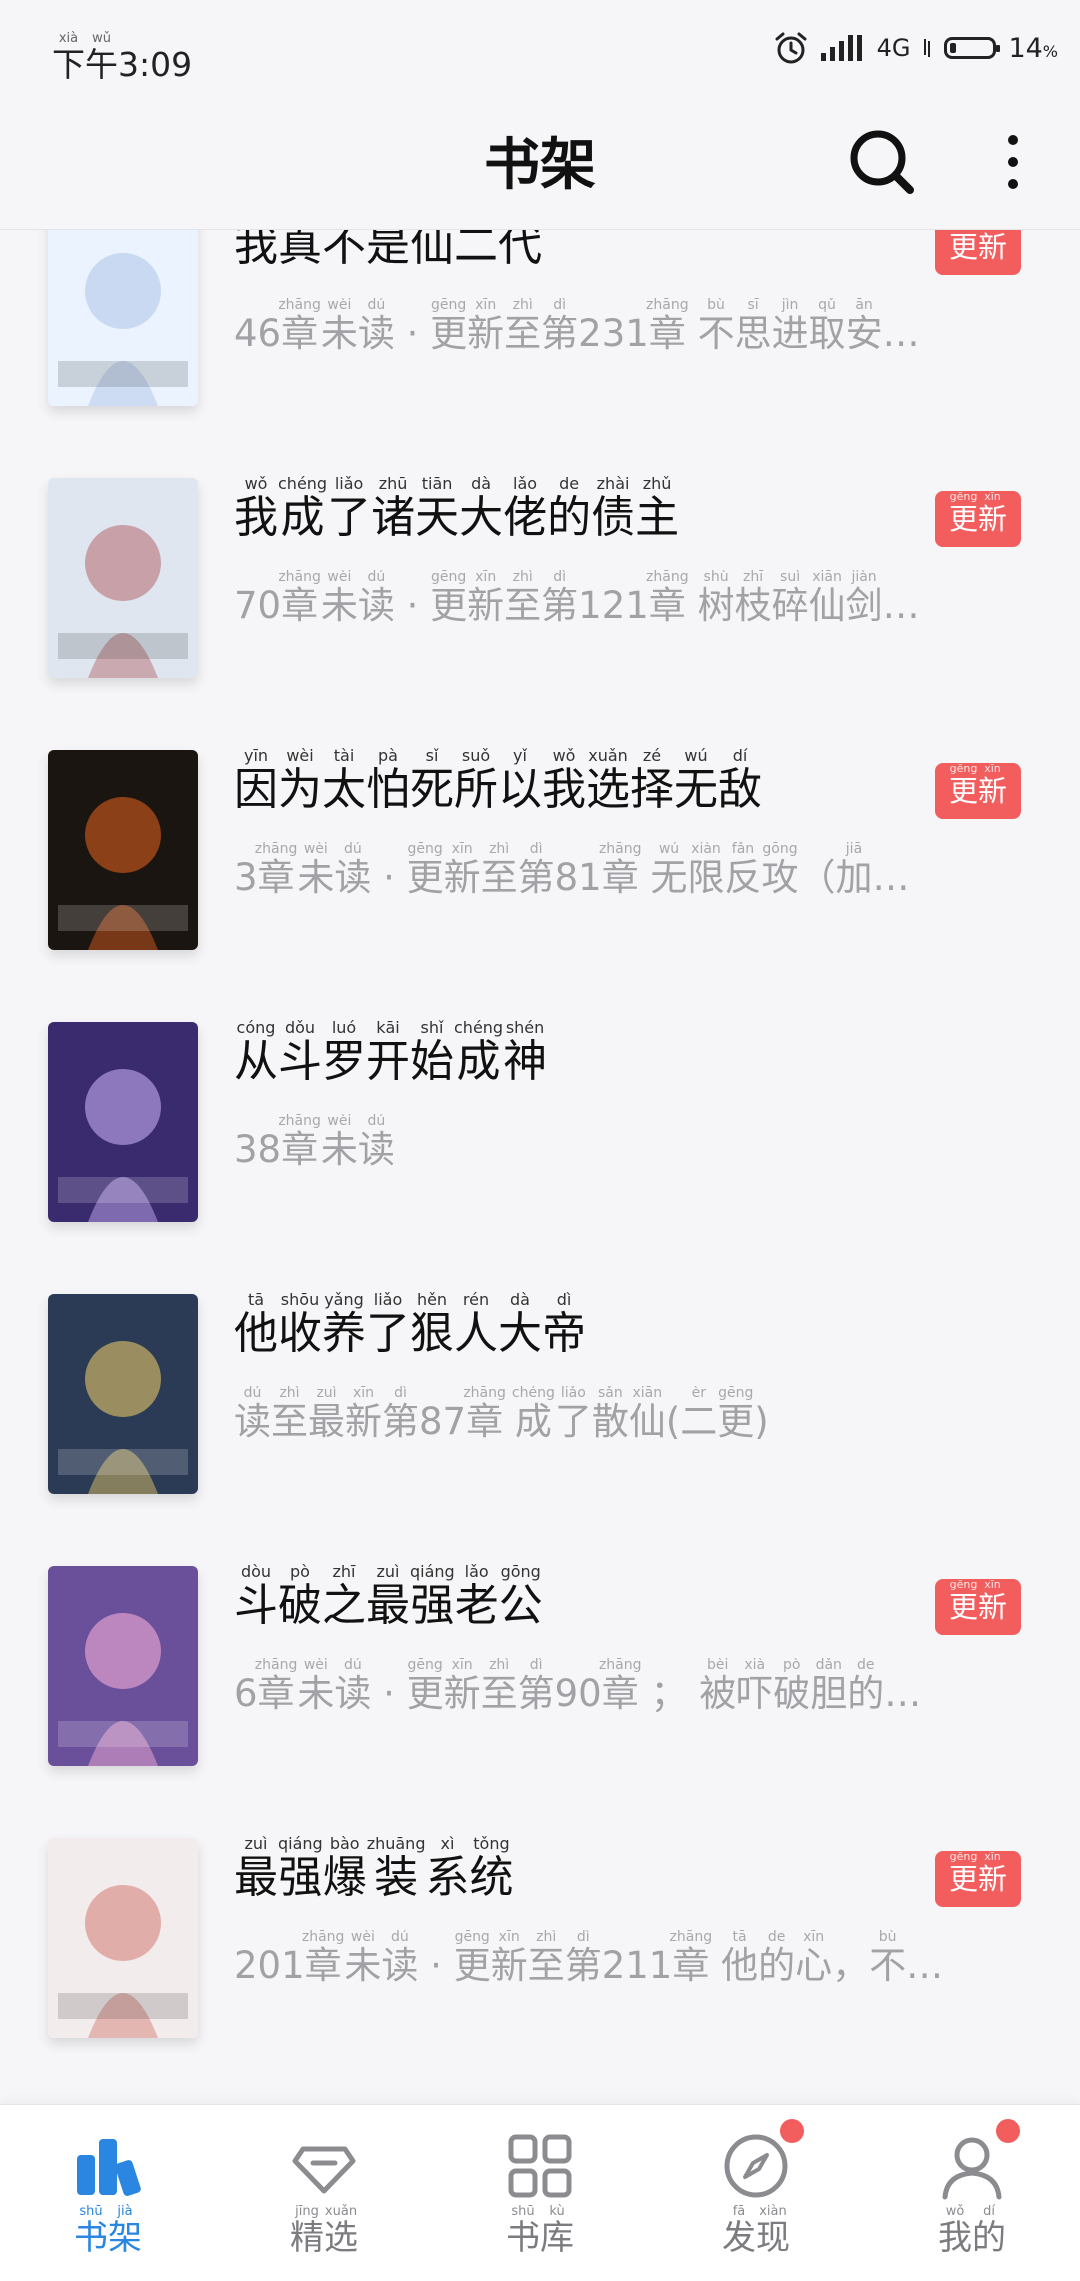 Image resolution: width=1080 pixels, height=2281 pixels. What do you see at coordinates (915, 48) in the screenshot?
I see `status-icons: 4G 14%` at bounding box center [915, 48].